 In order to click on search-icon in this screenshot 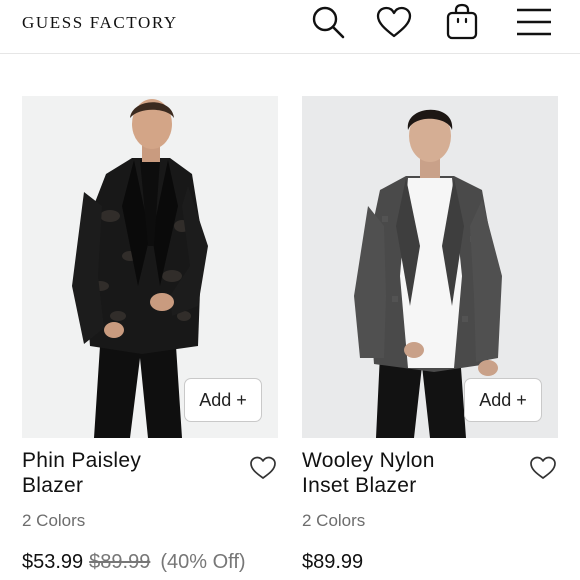, I will do `click(328, 22)`.